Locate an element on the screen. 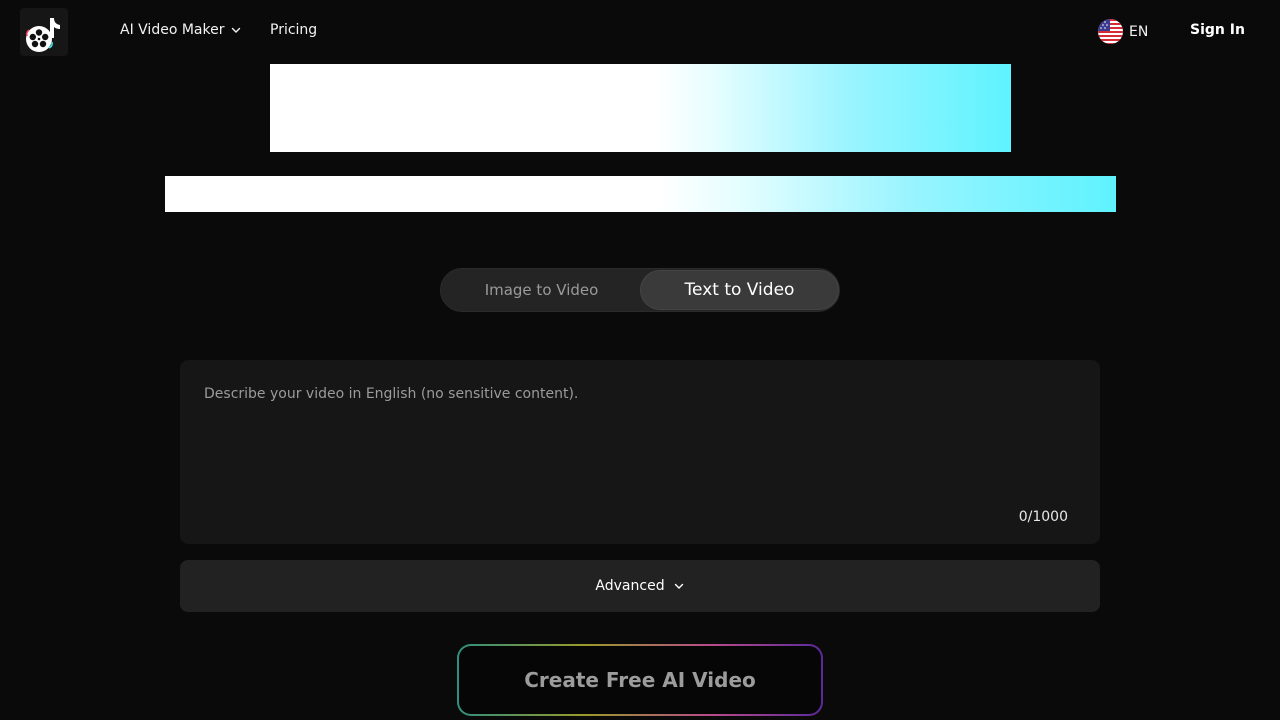 This screenshot has height=720, width=1280. sign-in-button: Sign In is located at coordinates (1217, 30).